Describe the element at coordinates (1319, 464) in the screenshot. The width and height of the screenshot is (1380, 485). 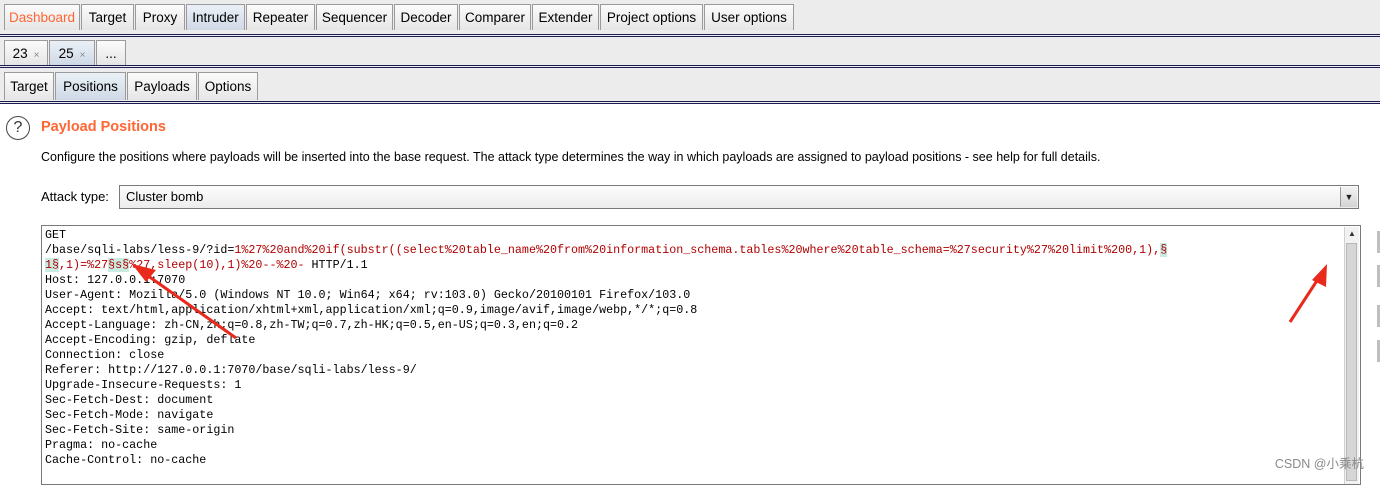
I see `watermark: CSDN @小乘杭` at that location.